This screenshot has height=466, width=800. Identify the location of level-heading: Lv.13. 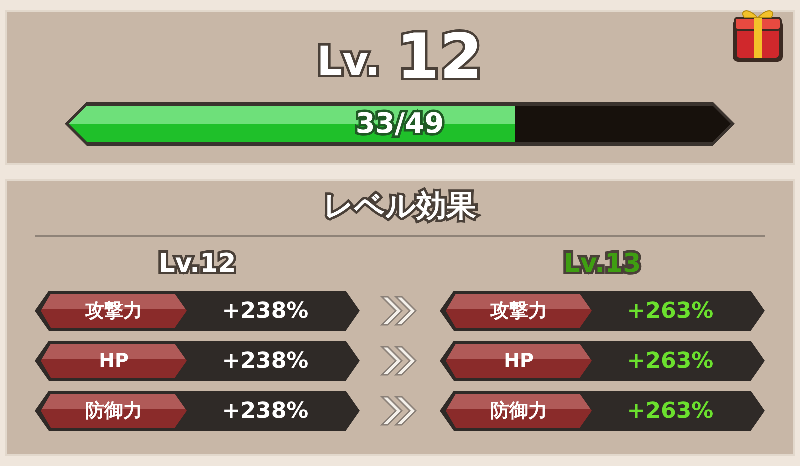
(603, 264).